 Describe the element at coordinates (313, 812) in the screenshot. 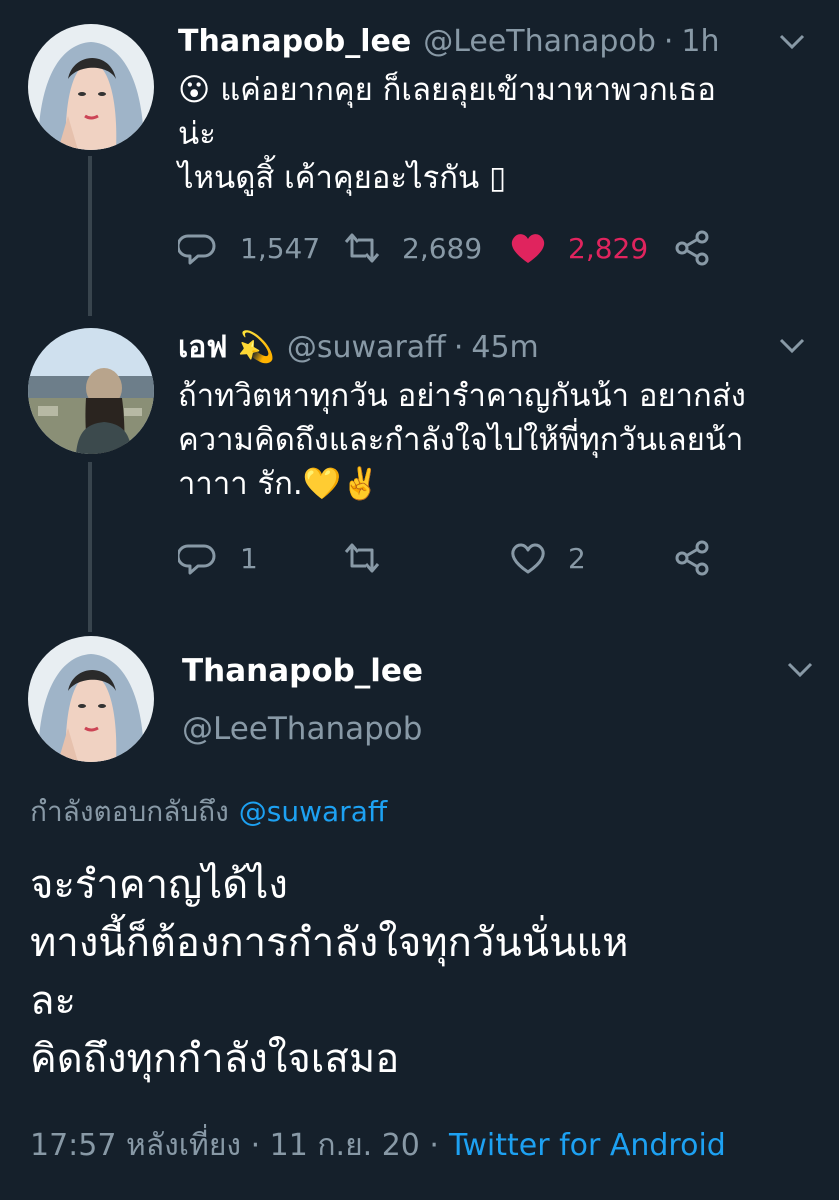

I see `replying-to-link: @suwaraff` at that location.